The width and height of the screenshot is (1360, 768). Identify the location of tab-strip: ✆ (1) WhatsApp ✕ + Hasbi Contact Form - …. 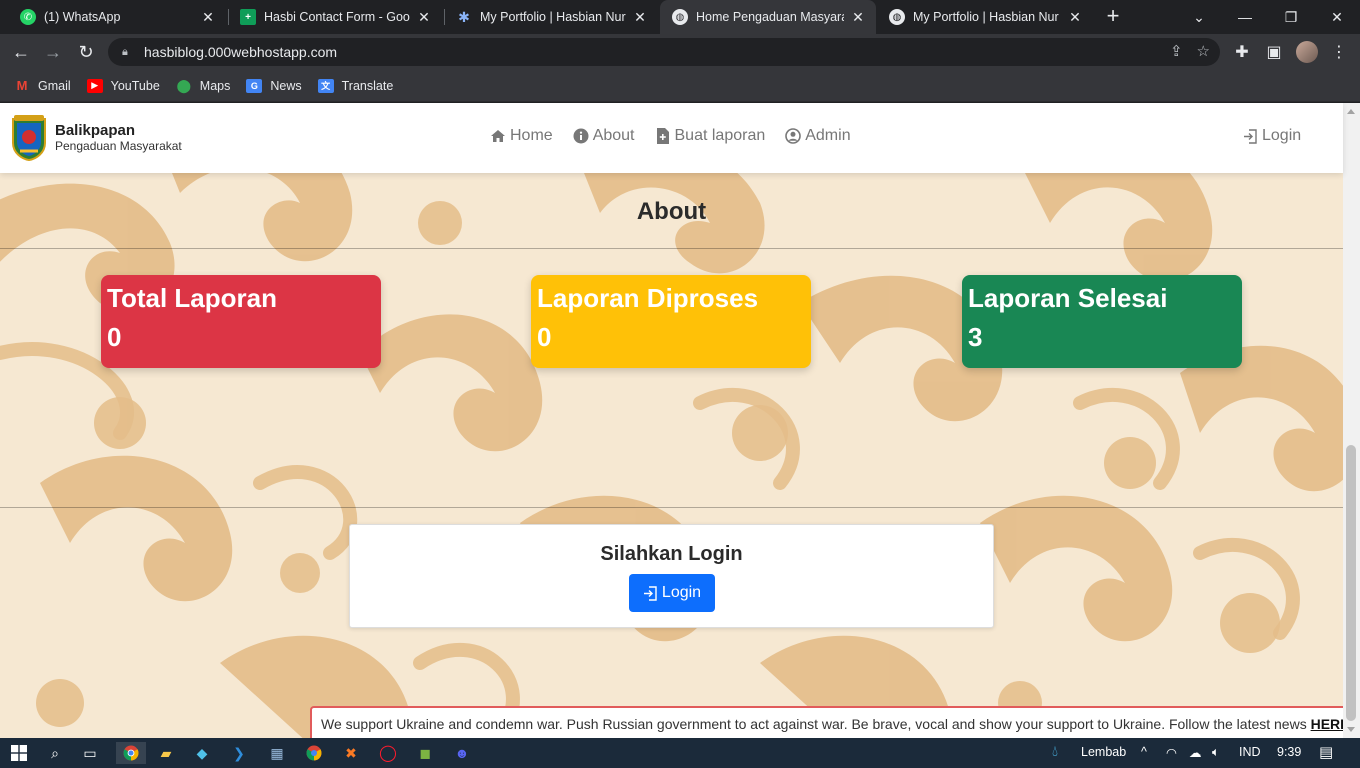
(680, 17).